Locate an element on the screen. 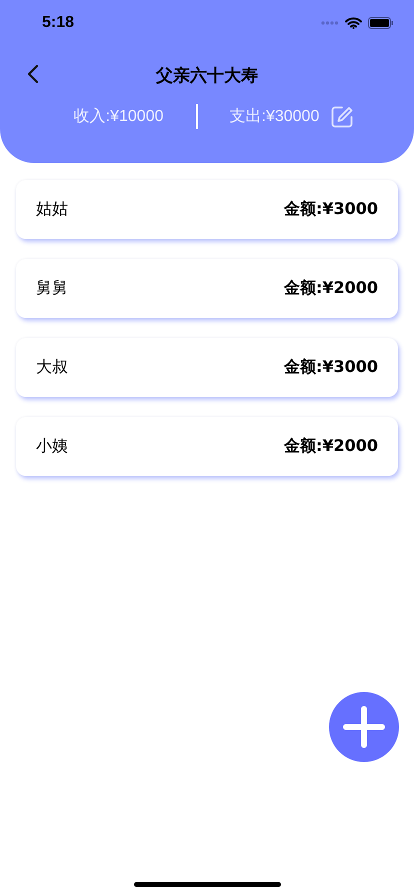  income-total: 收入:¥10000 is located at coordinates (119, 116).